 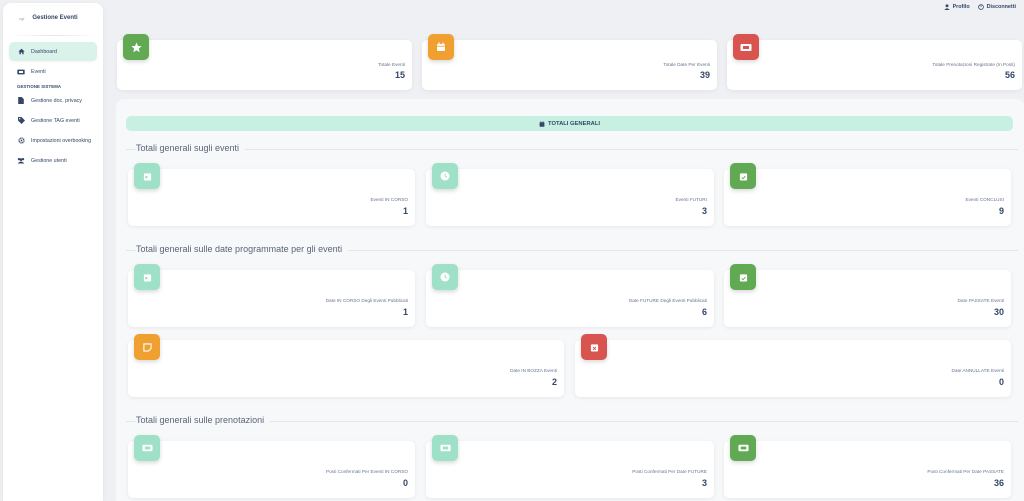 I want to click on stat-label: Eventi FUTURI, so click(x=691, y=199).